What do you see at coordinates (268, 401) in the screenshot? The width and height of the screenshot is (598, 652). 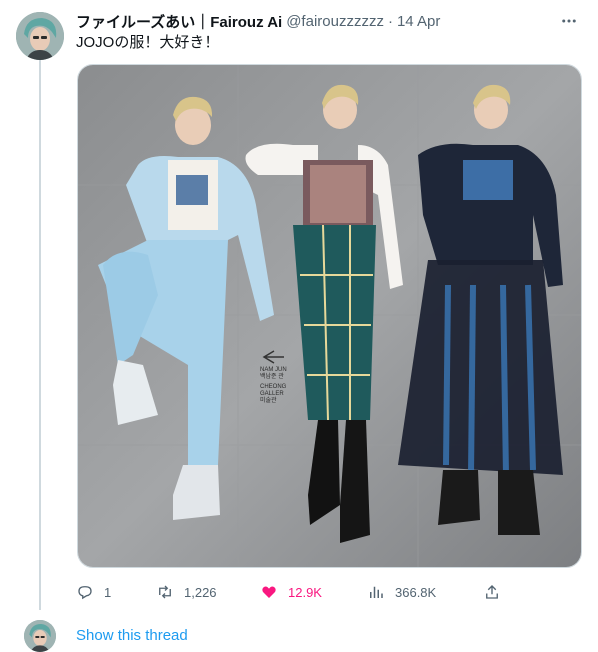 I see `signage-line: 미술관` at bounding box center [268, 401].